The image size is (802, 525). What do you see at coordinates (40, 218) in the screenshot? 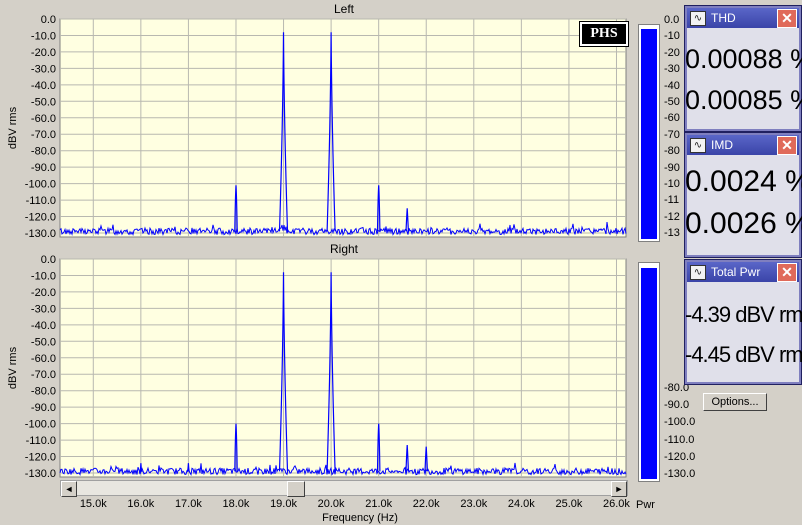
I see `top-y-tick-label: -120.0` at bounding box center [40, 218].